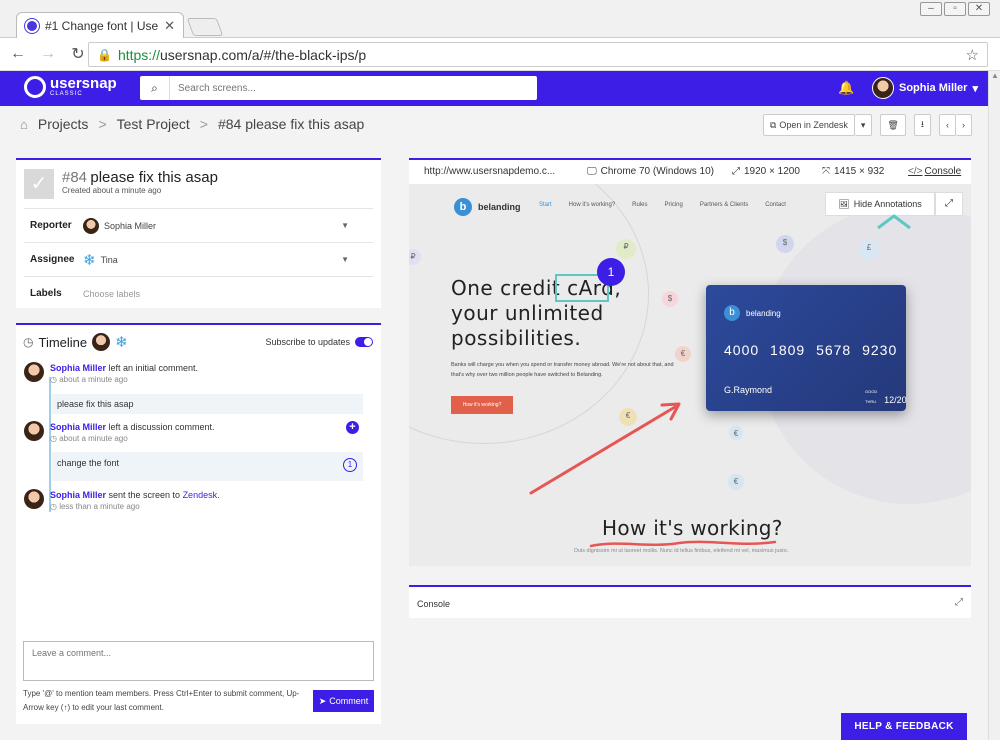 The image size is (1000, 740). What do you see at coordinates (487, 207) in the screenshot?
I see `site-logo: b belanding` at bounding box center [487, 207].